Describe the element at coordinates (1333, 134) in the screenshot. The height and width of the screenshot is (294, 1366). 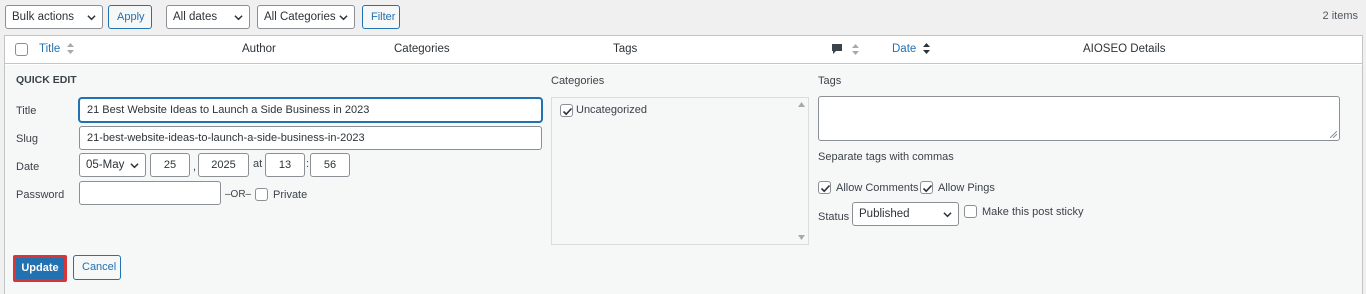
I see `resize-handle-icon` at that location.